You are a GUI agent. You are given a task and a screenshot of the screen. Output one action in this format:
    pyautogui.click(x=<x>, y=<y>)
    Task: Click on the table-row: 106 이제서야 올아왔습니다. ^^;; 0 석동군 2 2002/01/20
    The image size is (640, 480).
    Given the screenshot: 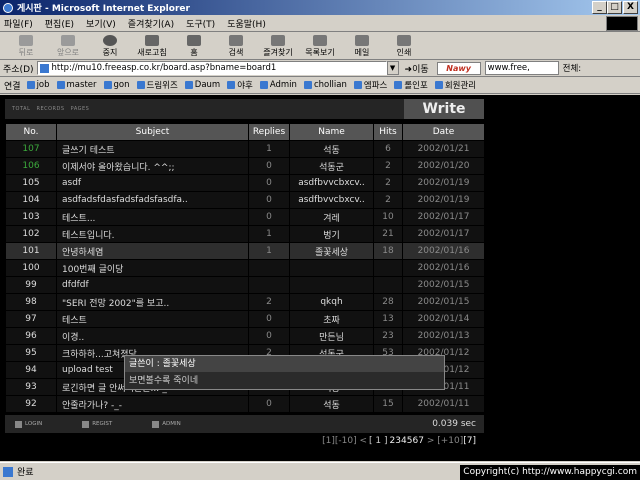 What is the action you would take?
    pyautogui.click(x=245, y=166)
    